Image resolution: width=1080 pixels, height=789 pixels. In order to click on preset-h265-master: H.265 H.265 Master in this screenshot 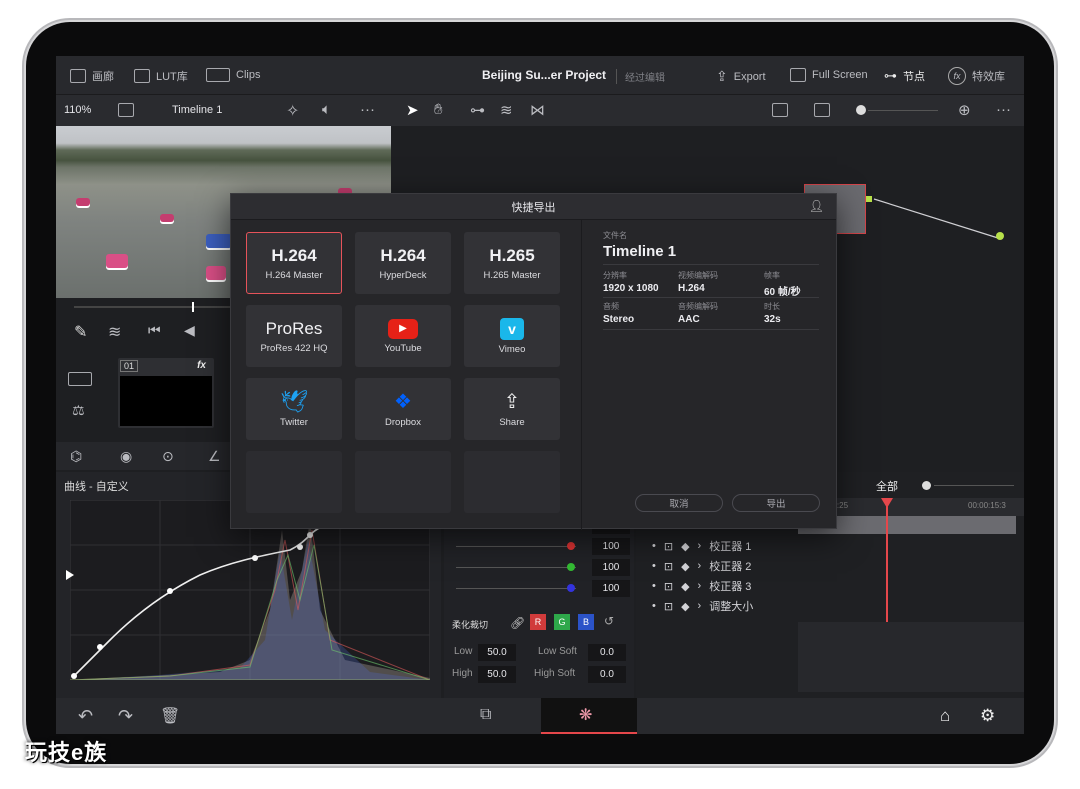, I will do `click(512, 263)`.